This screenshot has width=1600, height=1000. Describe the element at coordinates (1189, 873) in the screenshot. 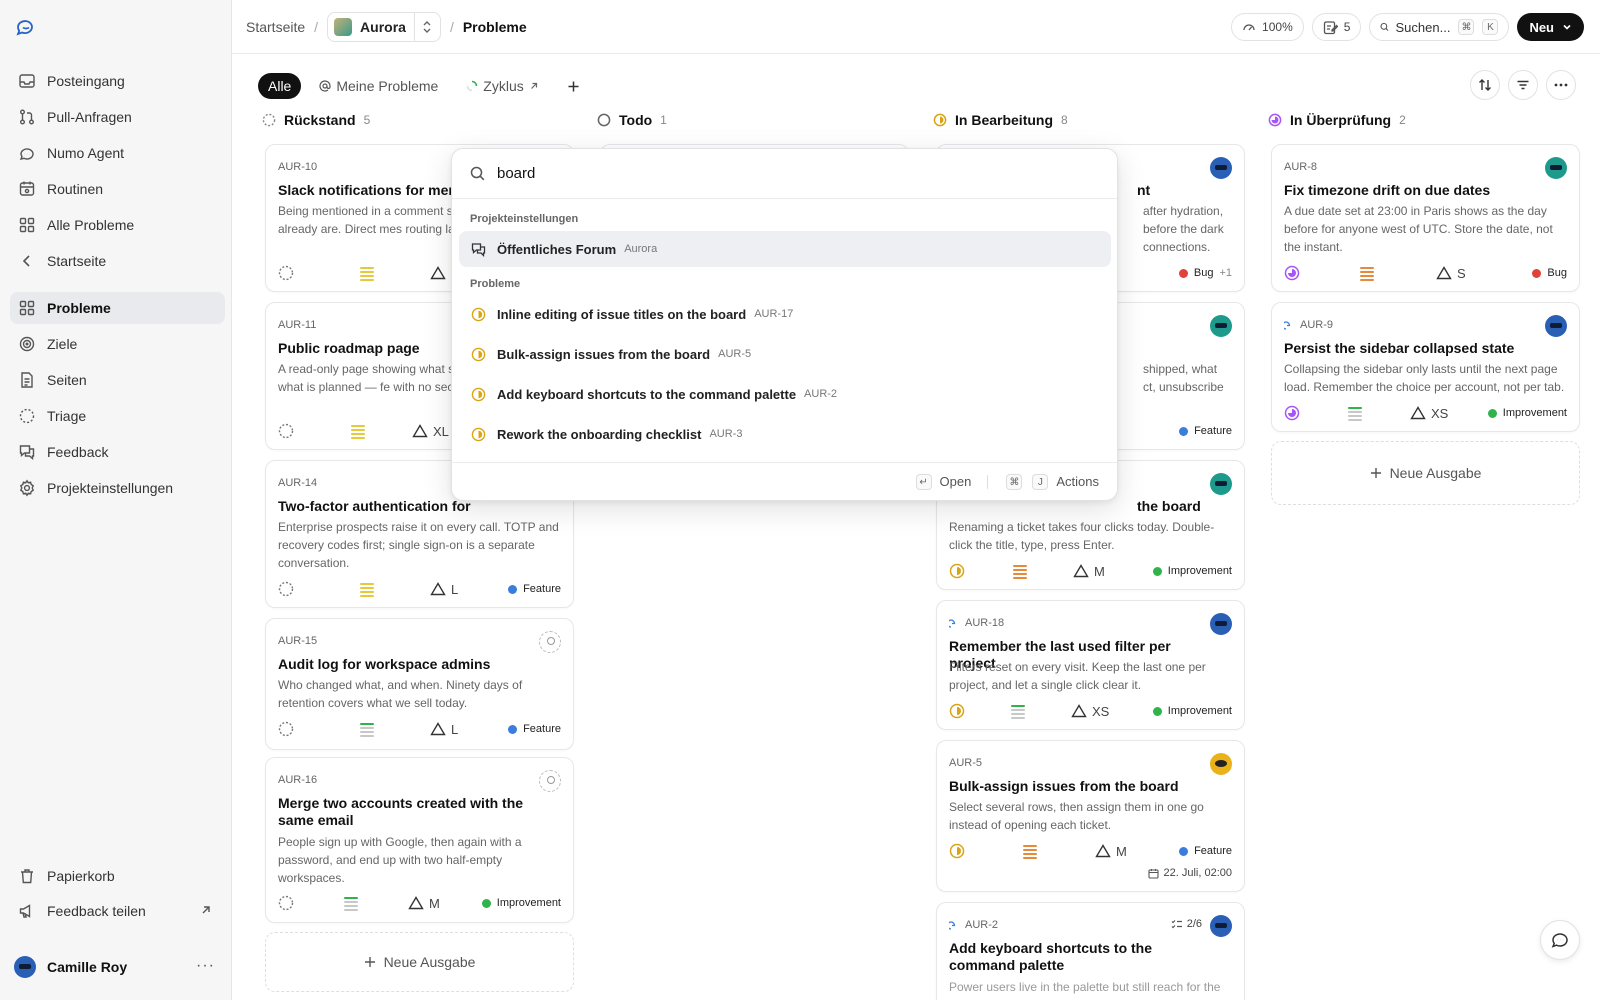

I see `due-date: 22. Juli, 02:00` at that location.